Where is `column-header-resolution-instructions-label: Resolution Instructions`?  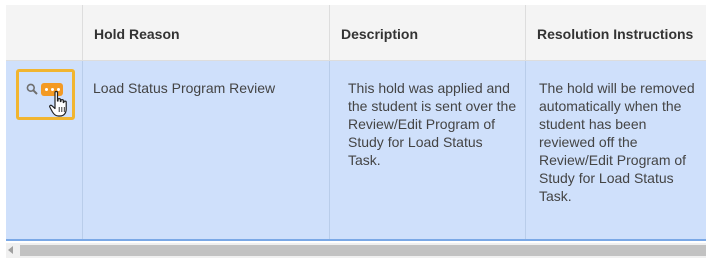
column-header-resolution-instructions-label: Resolution Instructions is located at coordinates (615, 34).